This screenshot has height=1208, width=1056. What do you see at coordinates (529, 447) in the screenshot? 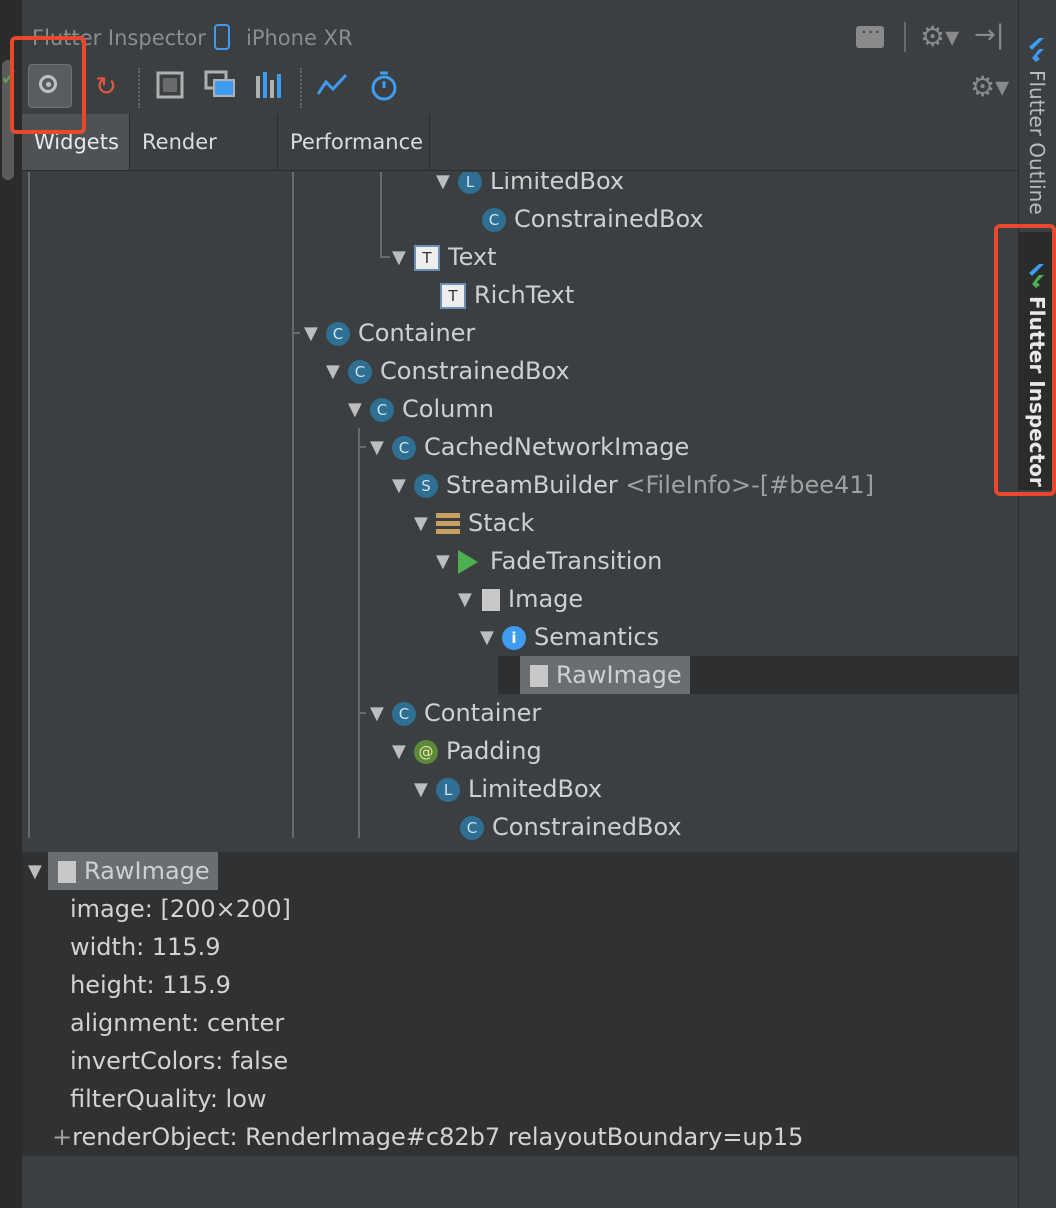
I see `tree-node: ▼ C CachedNetworkImage` at bounding box center [529, 447].